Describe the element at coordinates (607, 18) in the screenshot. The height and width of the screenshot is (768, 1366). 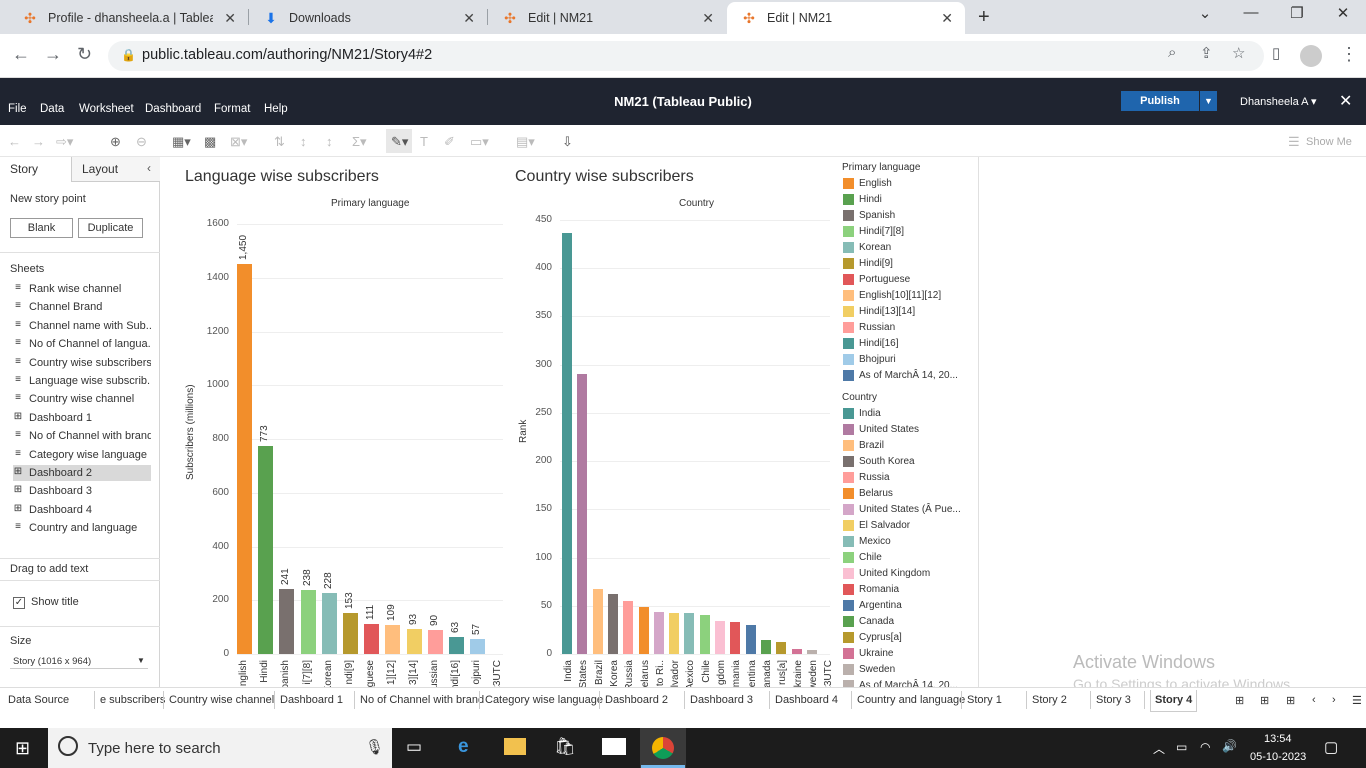
I see `browser-tab-edit-1: ✣ Edit | NM21 ✕` at that location.